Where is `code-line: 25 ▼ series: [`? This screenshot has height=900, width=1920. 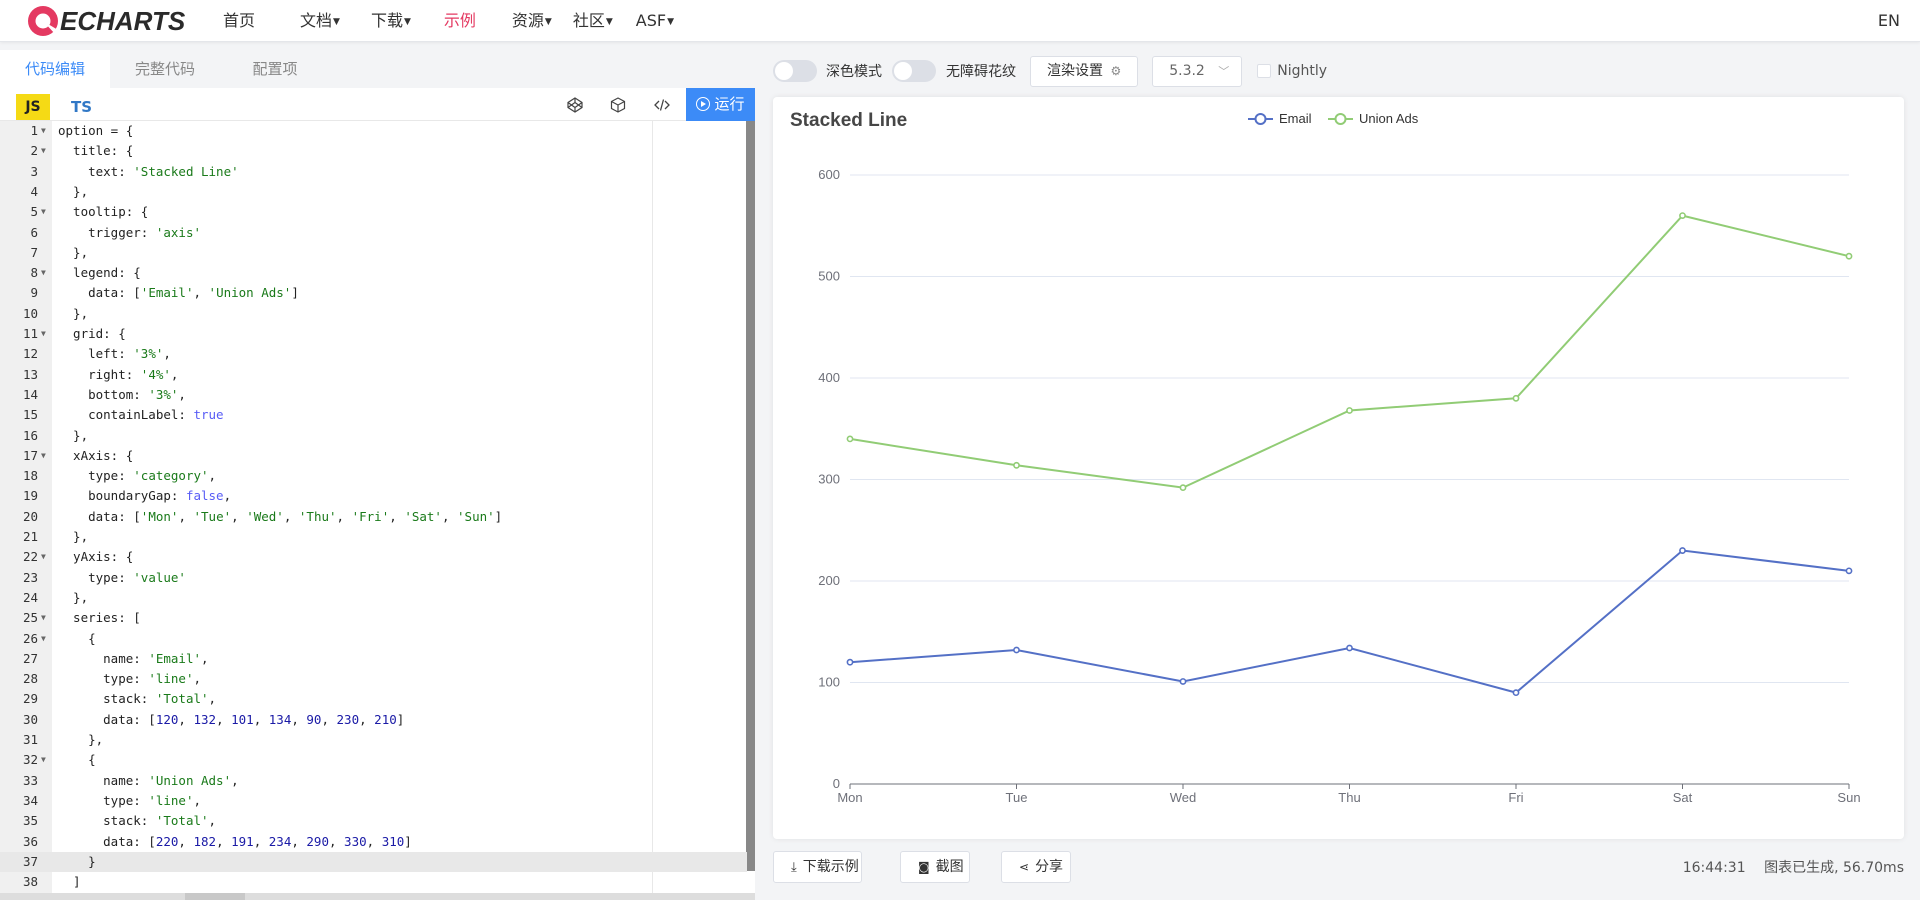 code-line: 25 ▼ series: [ is located at coordinates (373, 618).